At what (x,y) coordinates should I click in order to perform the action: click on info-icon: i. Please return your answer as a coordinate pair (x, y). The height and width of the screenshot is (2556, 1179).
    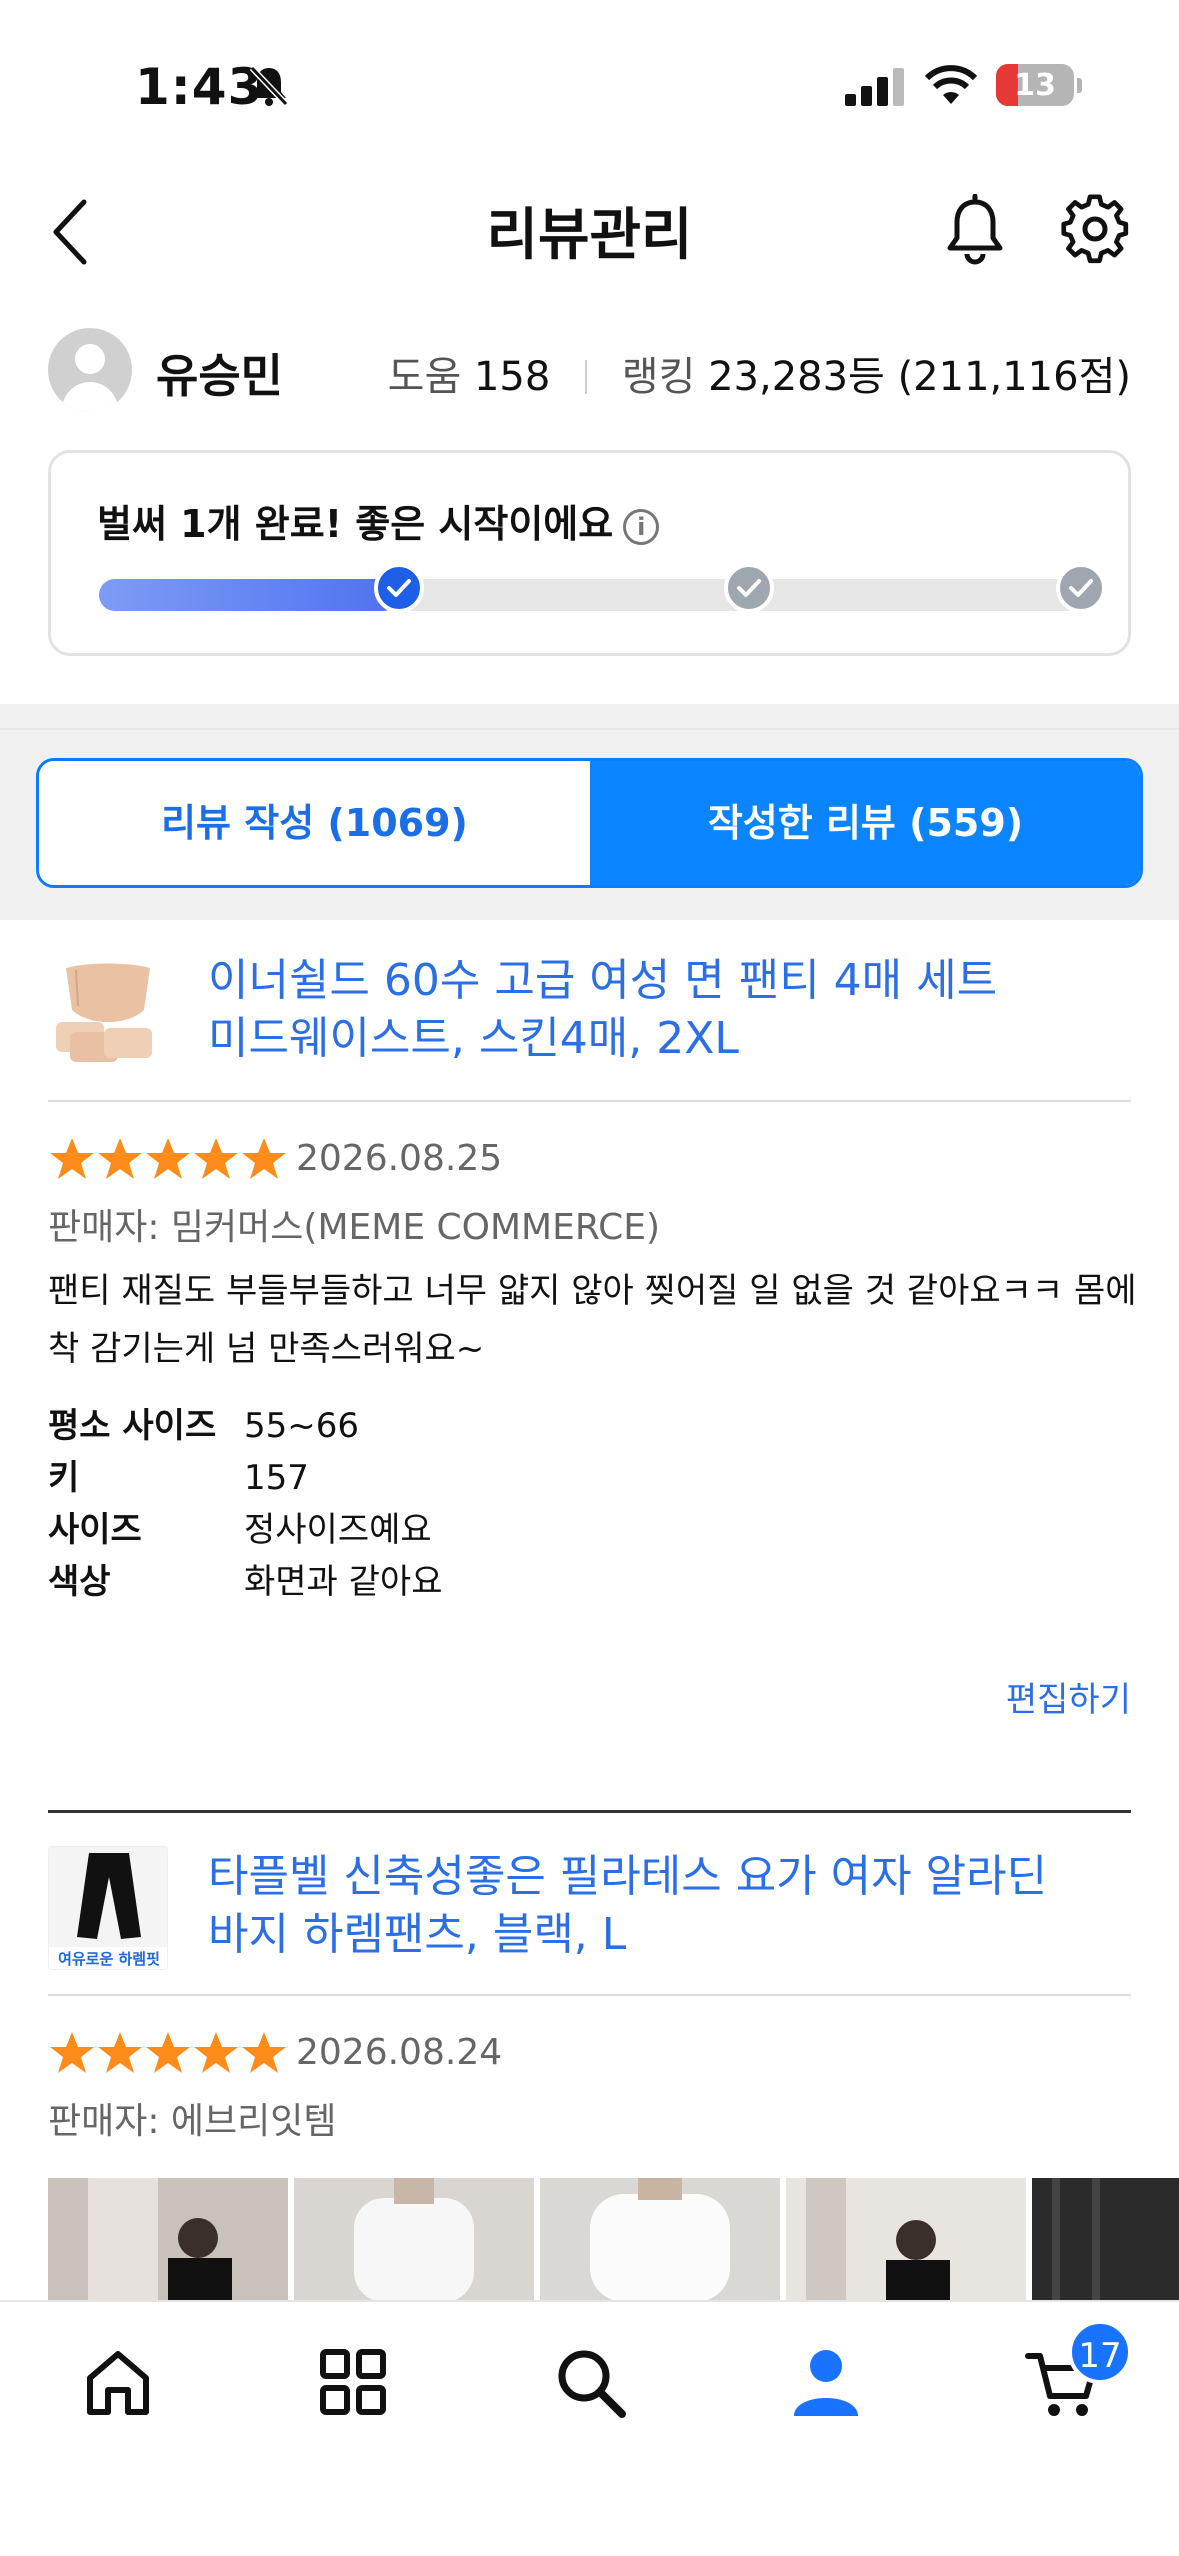
    Looking at the image, I should click on (641, 527).